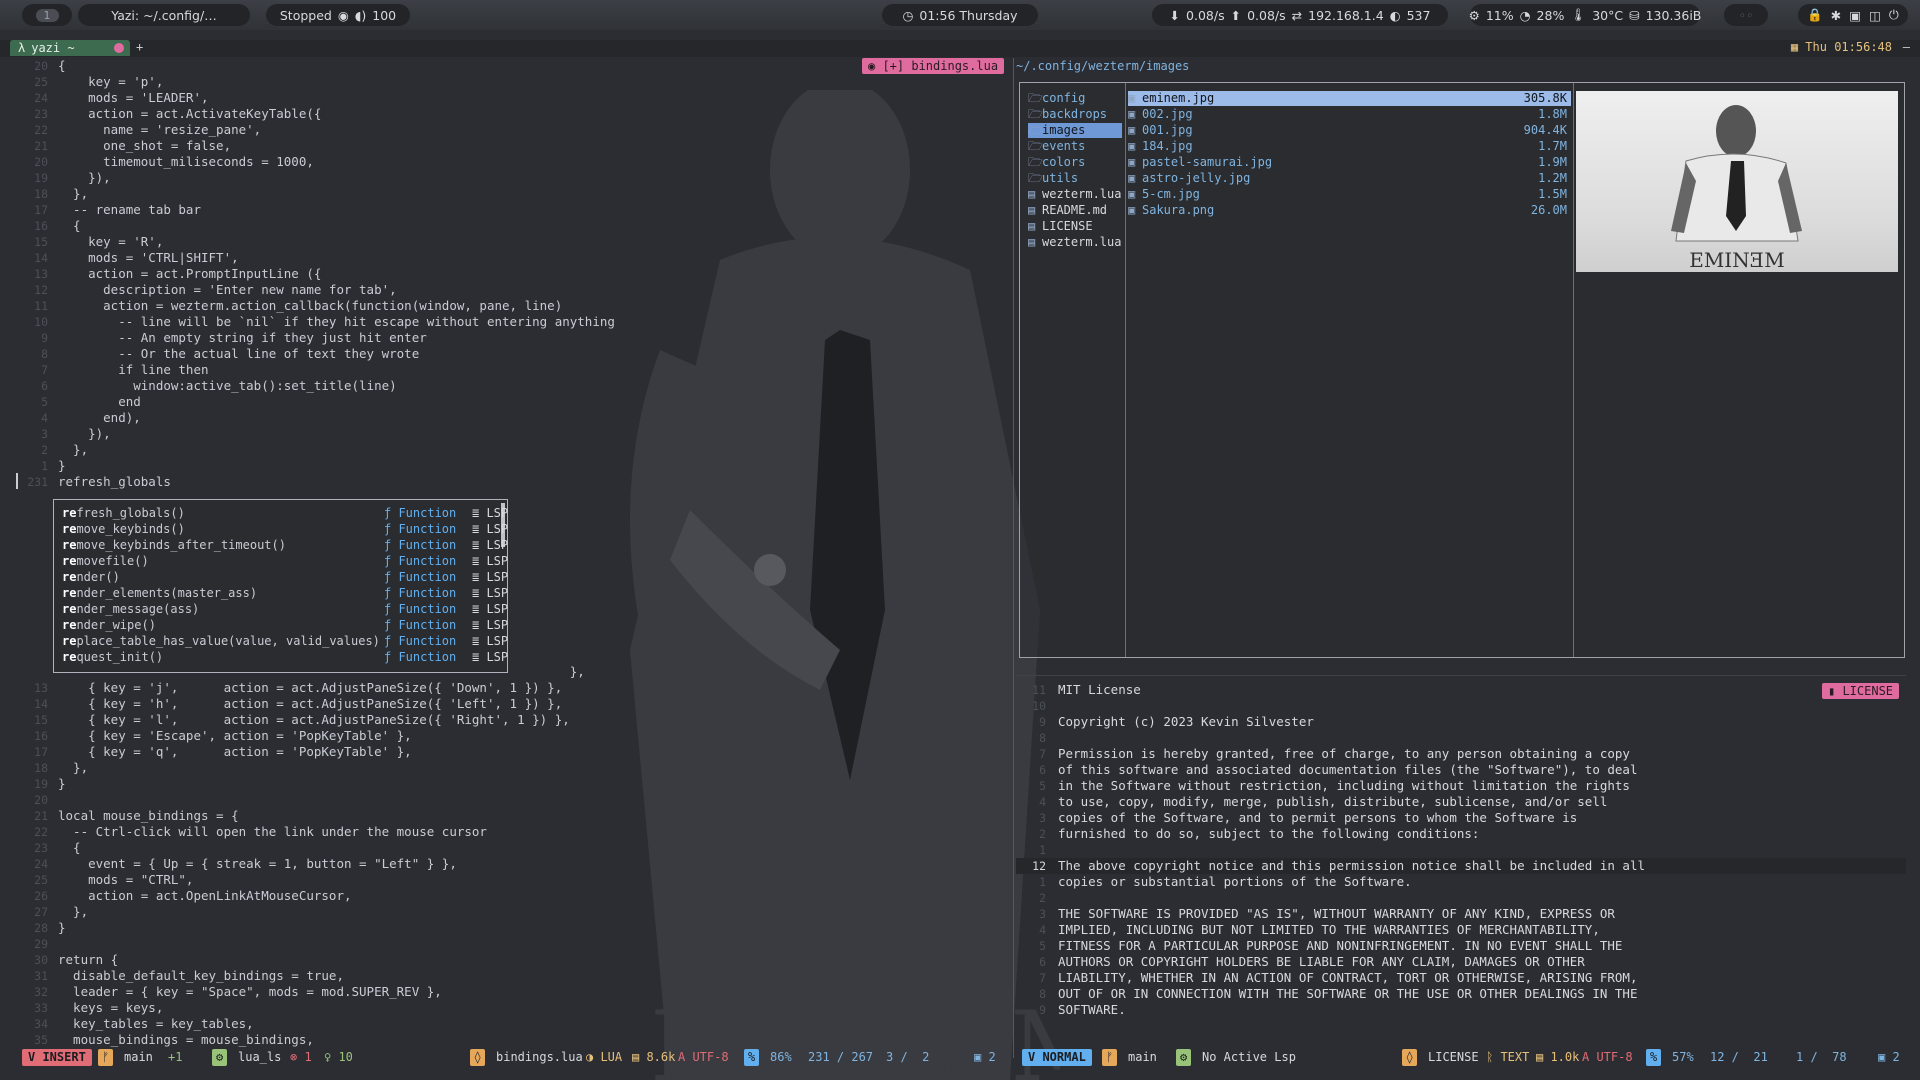  Describe the element at coordinates (139, 47) in the screenshot. I see `new-tab-button: +` at that location.